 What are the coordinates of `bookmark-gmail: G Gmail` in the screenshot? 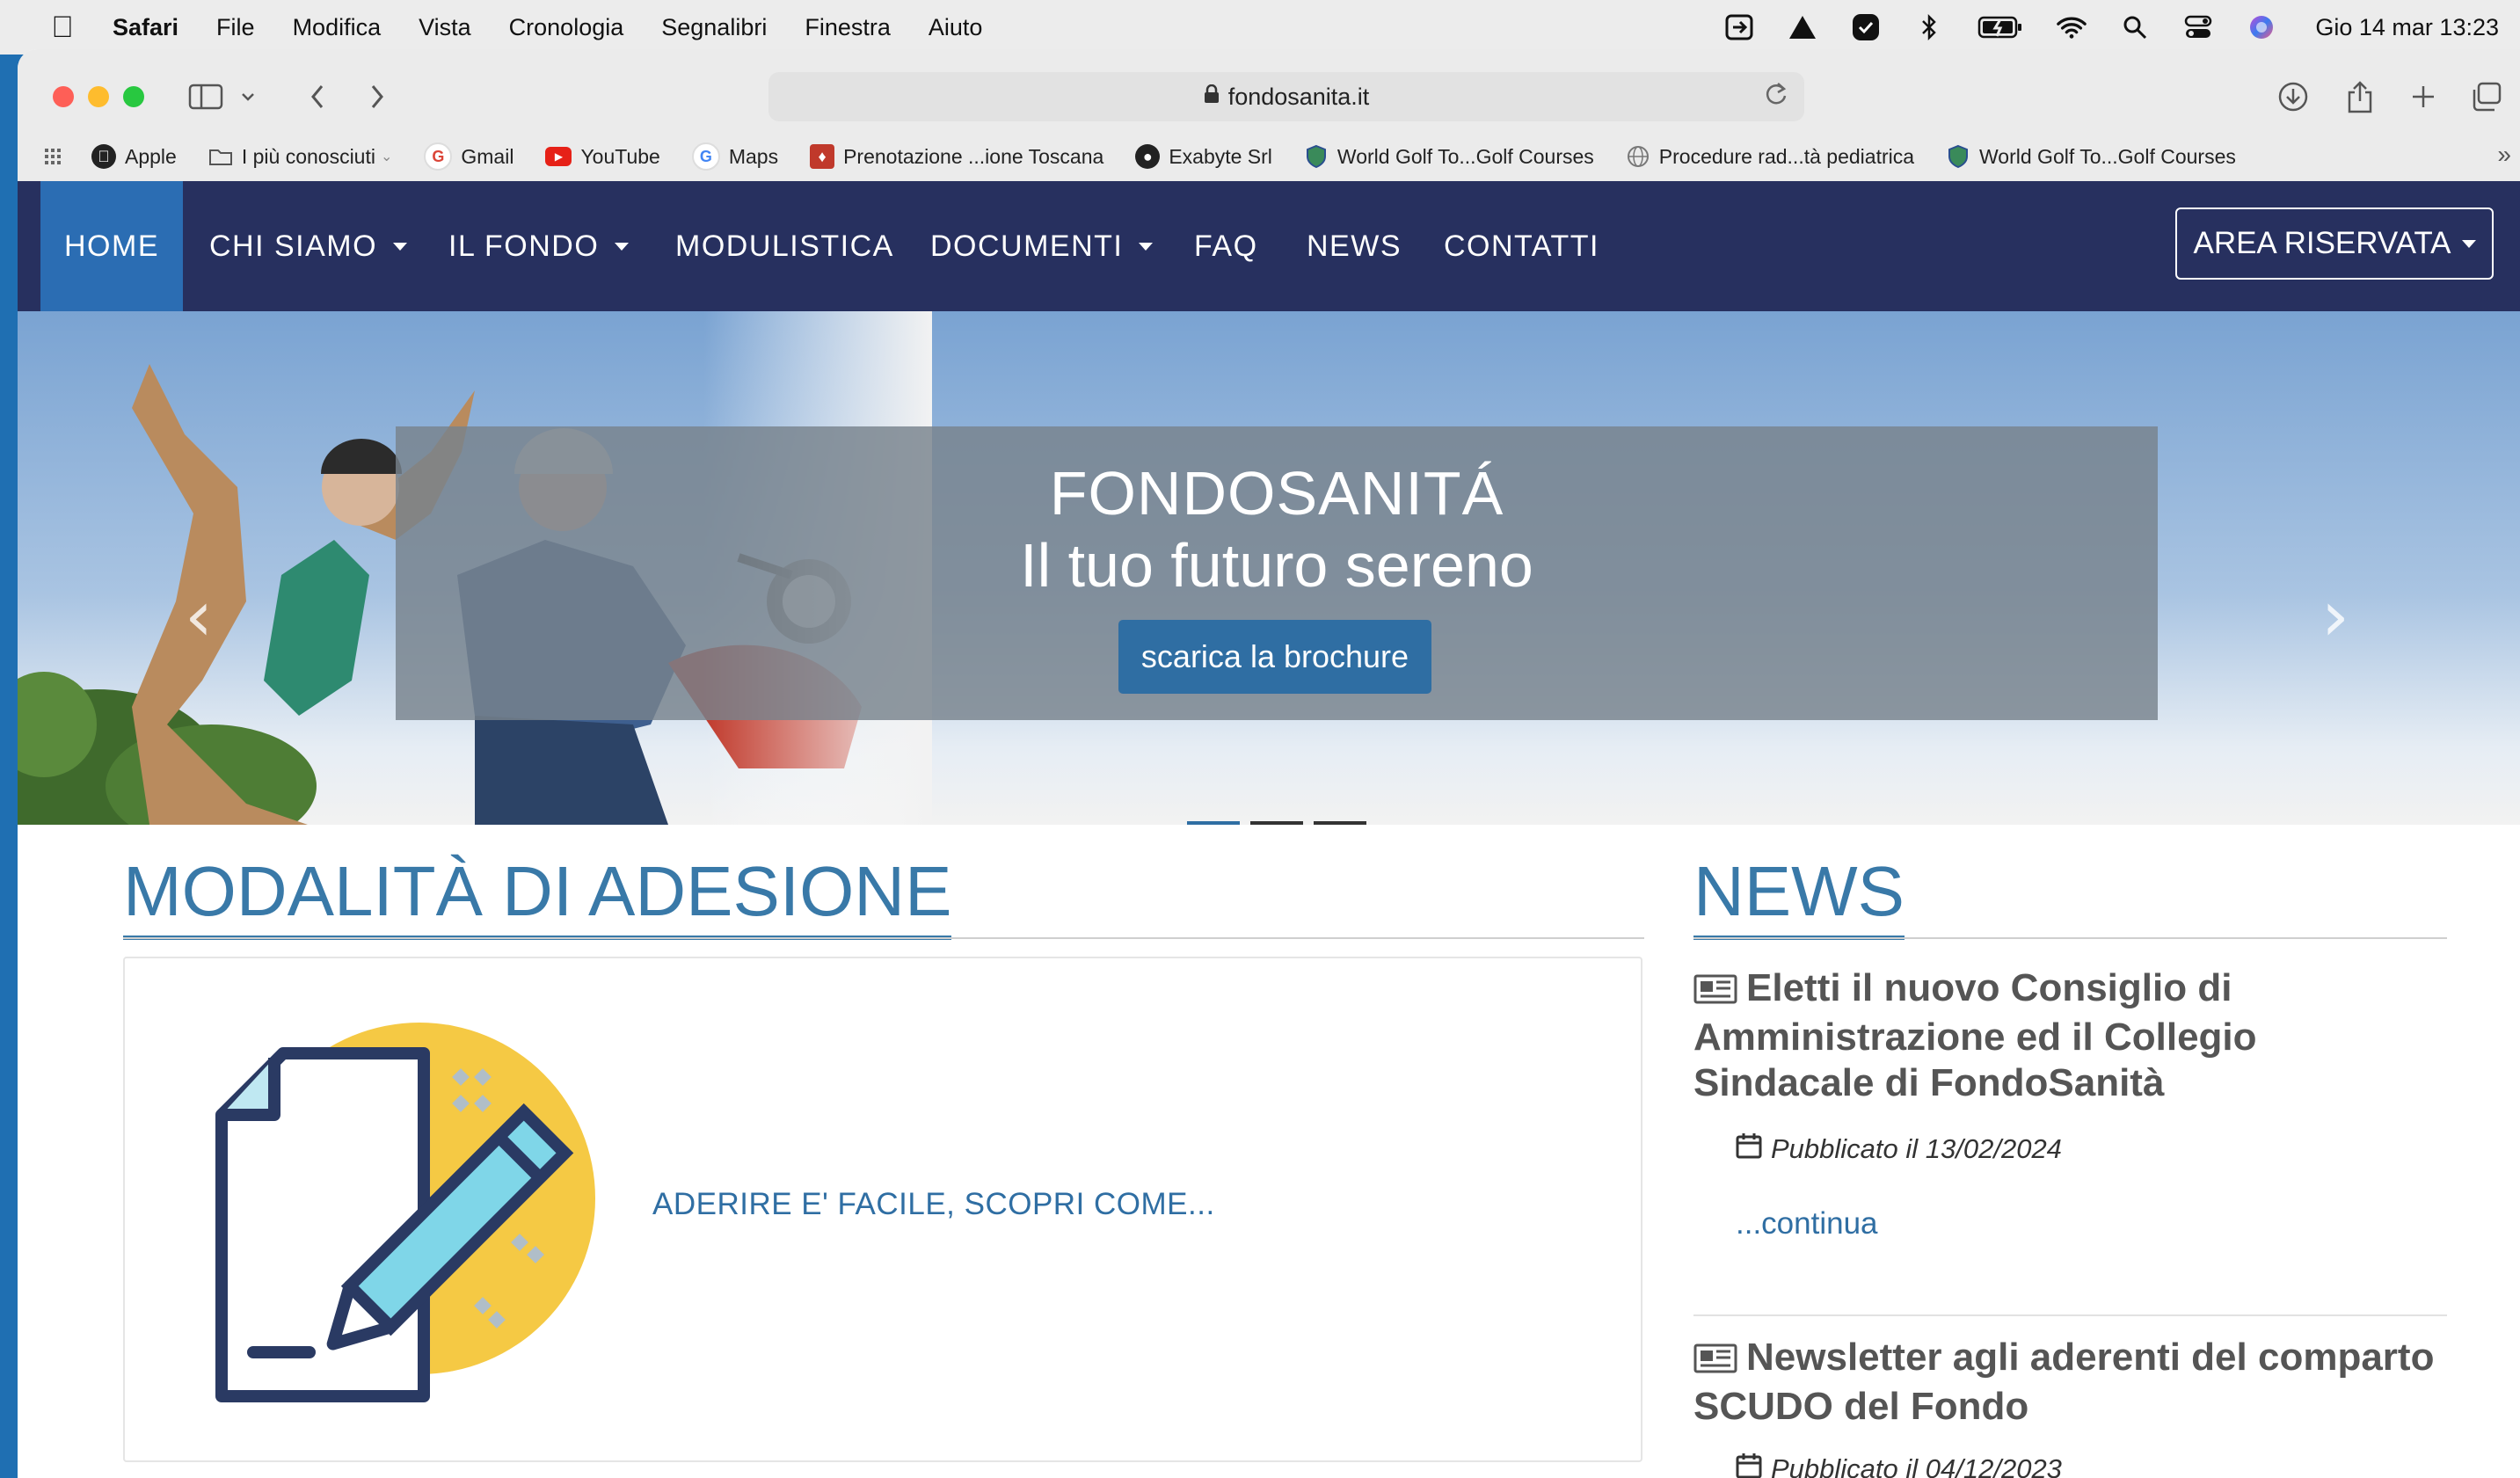 It's located at (468, 157).